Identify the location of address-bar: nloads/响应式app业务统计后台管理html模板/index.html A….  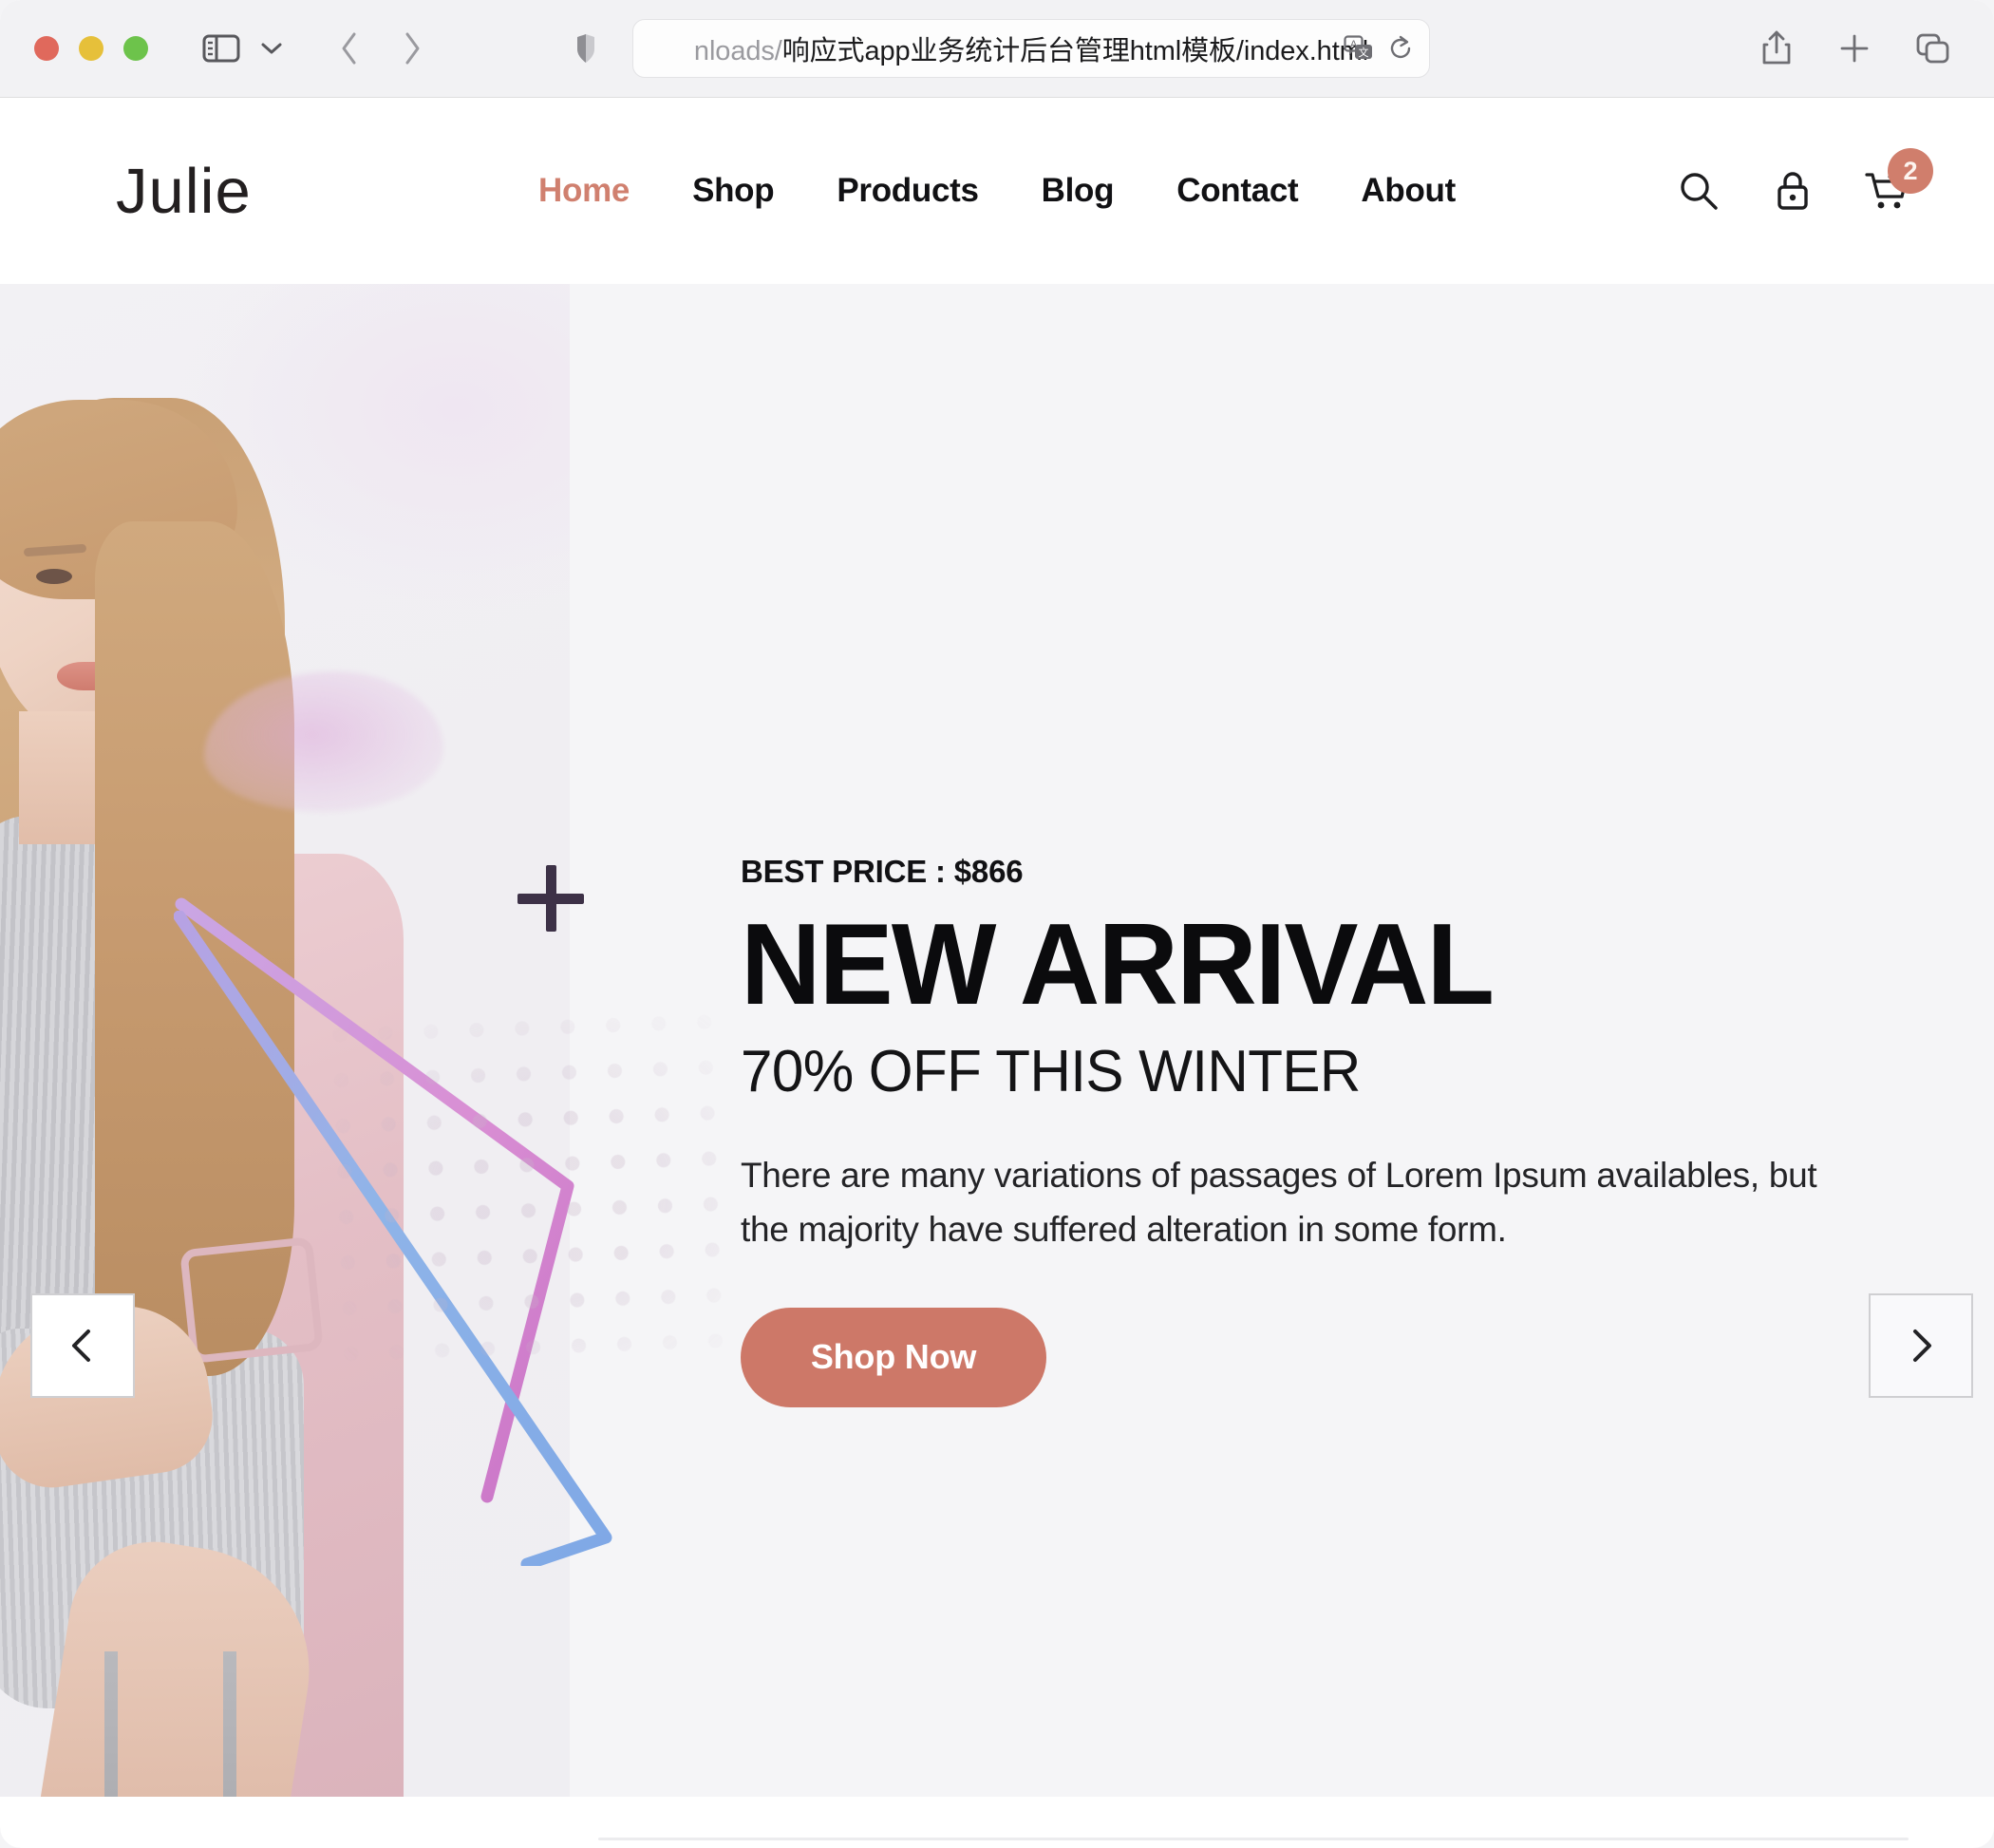
(1031, 48).